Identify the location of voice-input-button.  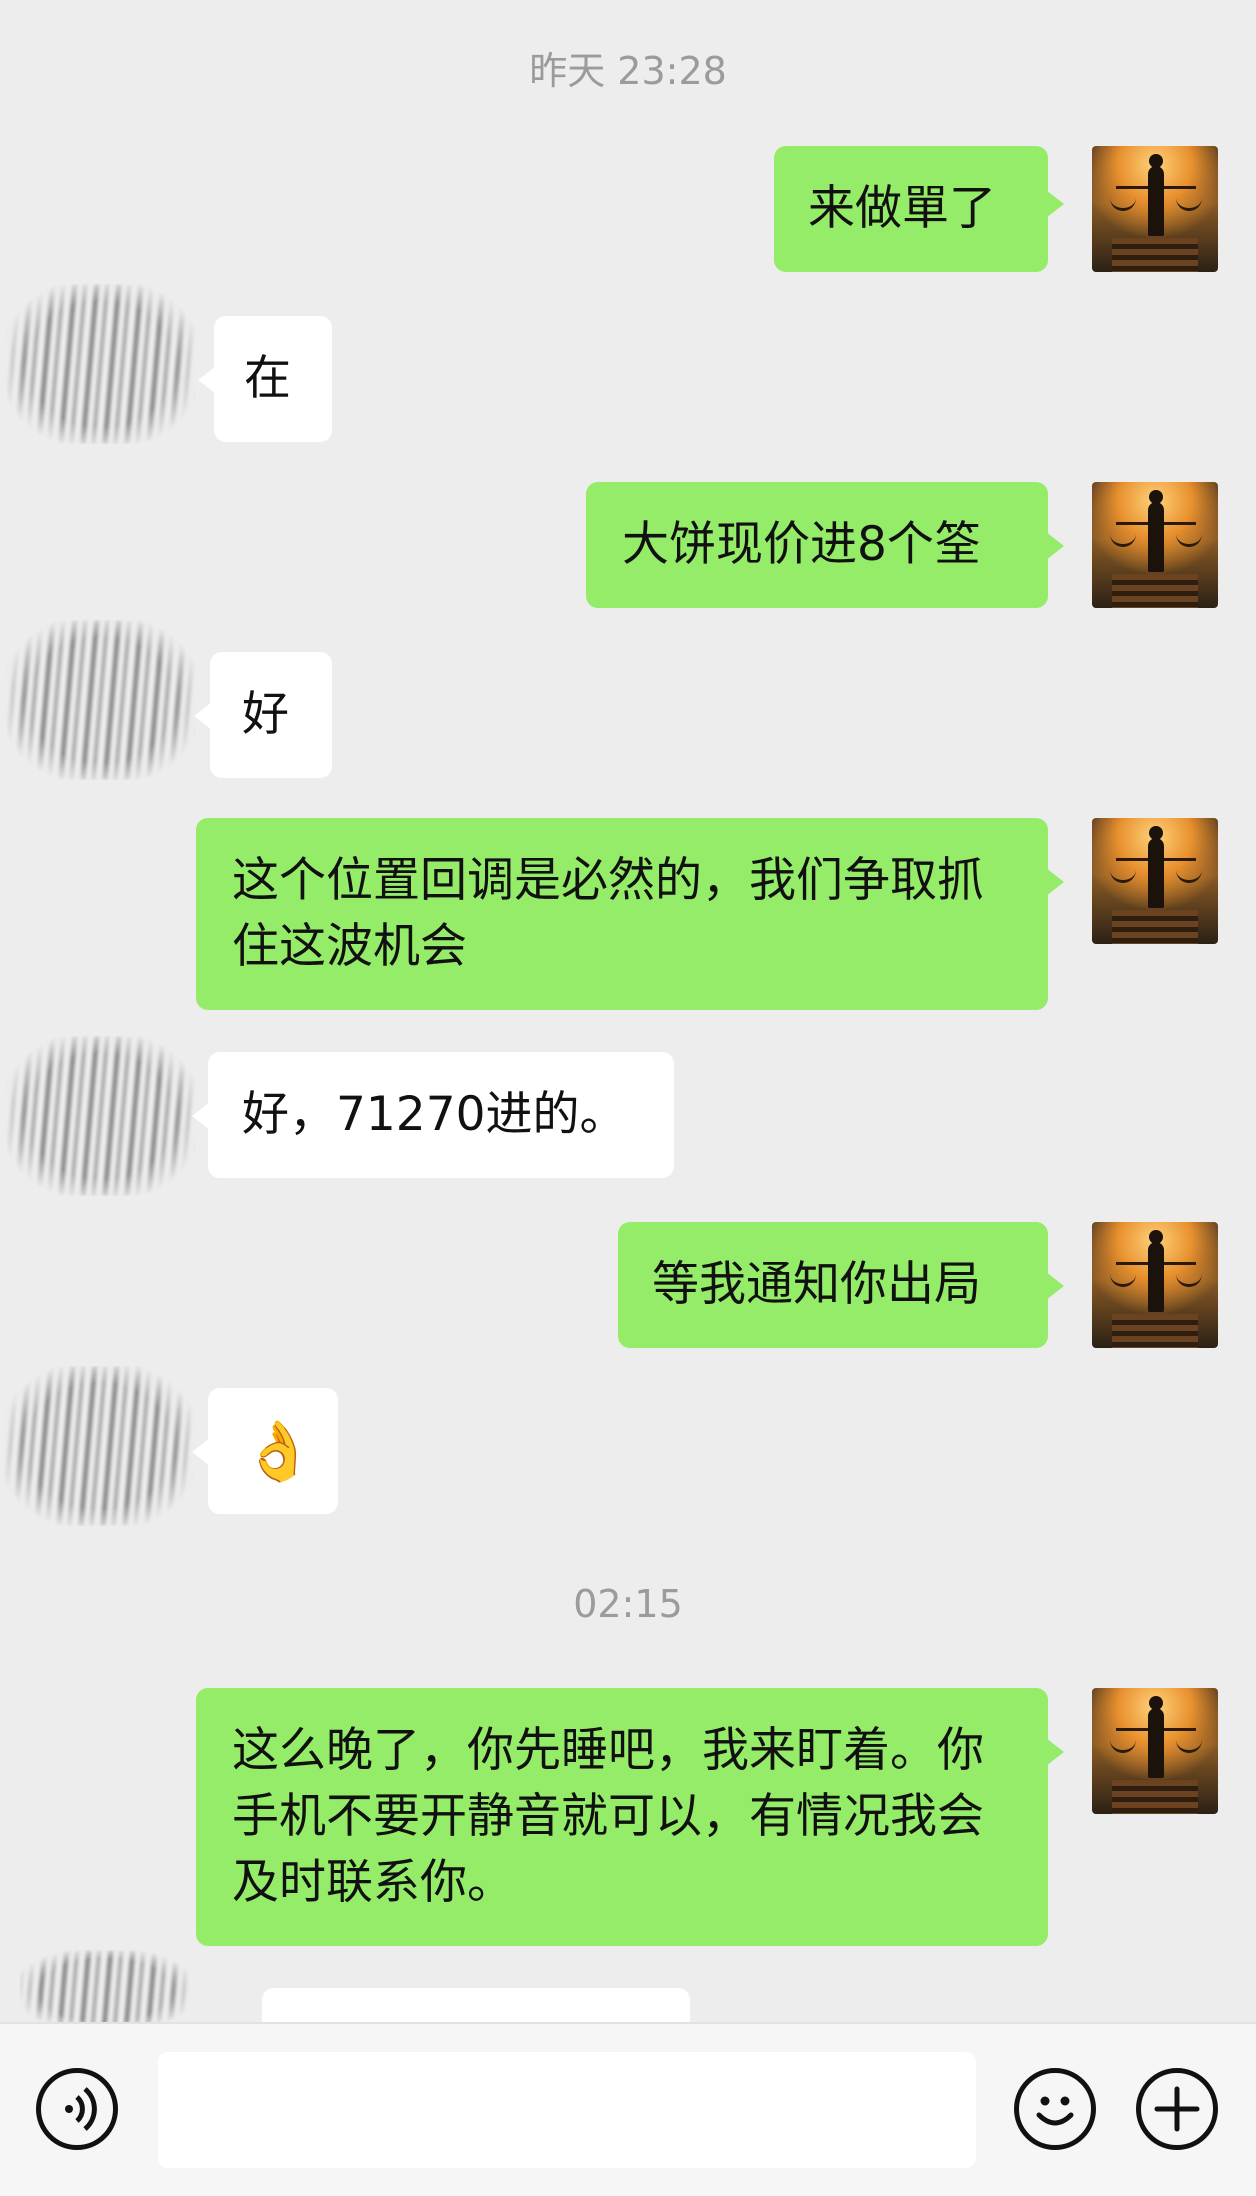
(77, 2109).